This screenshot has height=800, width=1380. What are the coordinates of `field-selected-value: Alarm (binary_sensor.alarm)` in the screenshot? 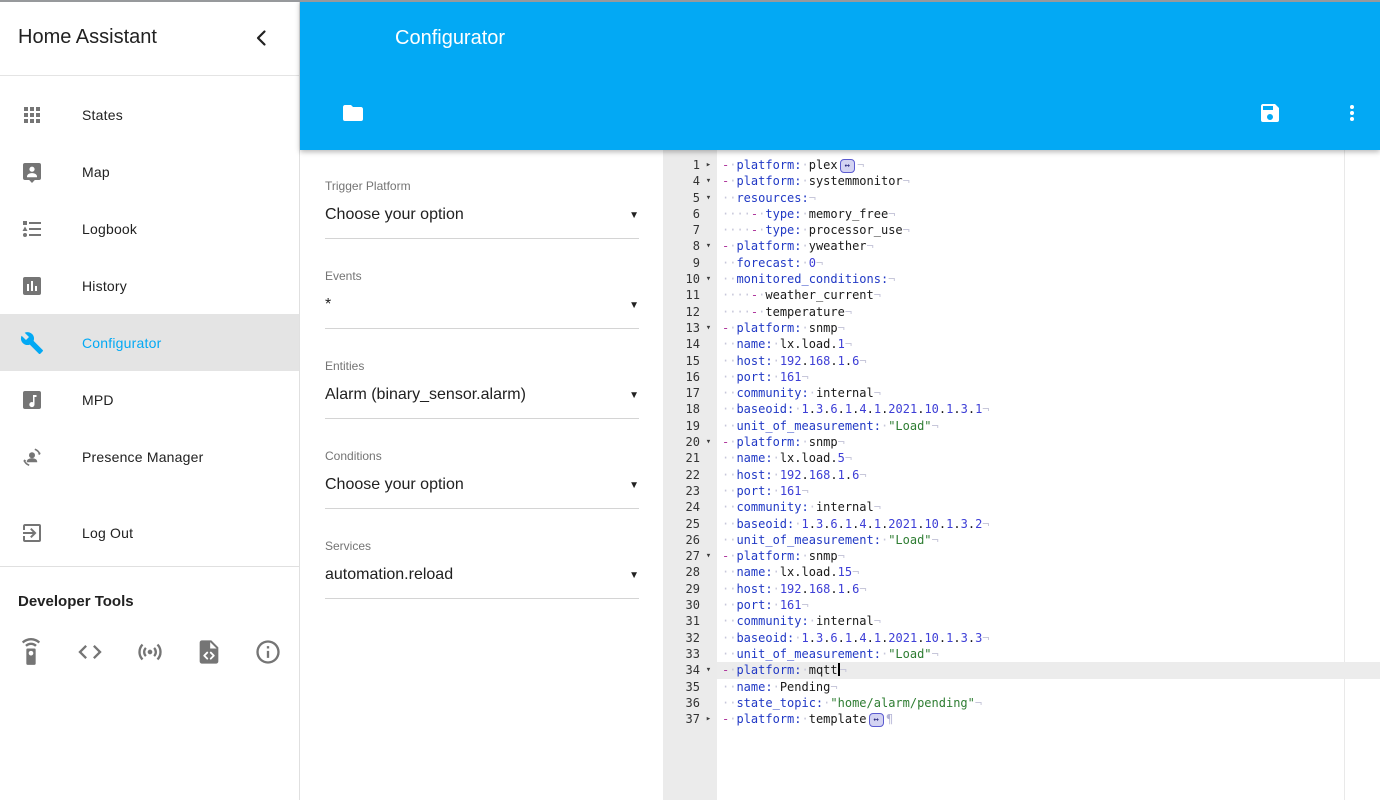 It's located at (425, 394).